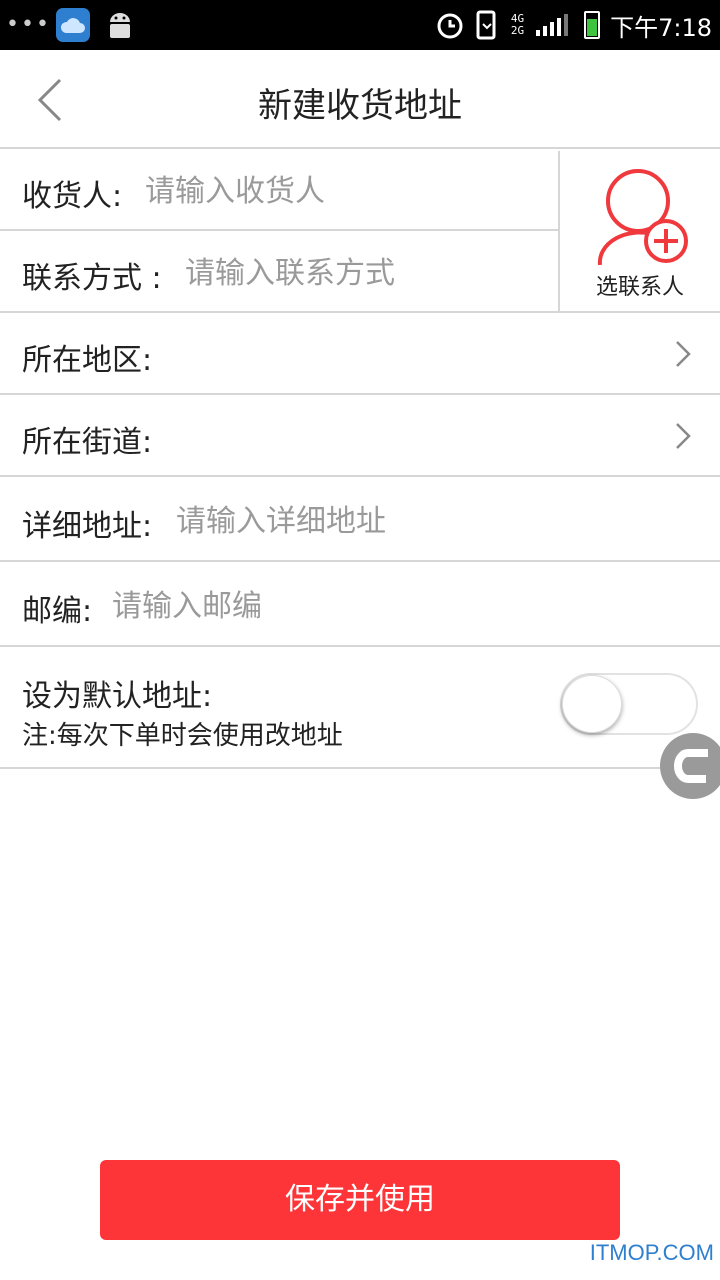  I want to click on pick-contact-button: 选联系人, so click(639, 231).